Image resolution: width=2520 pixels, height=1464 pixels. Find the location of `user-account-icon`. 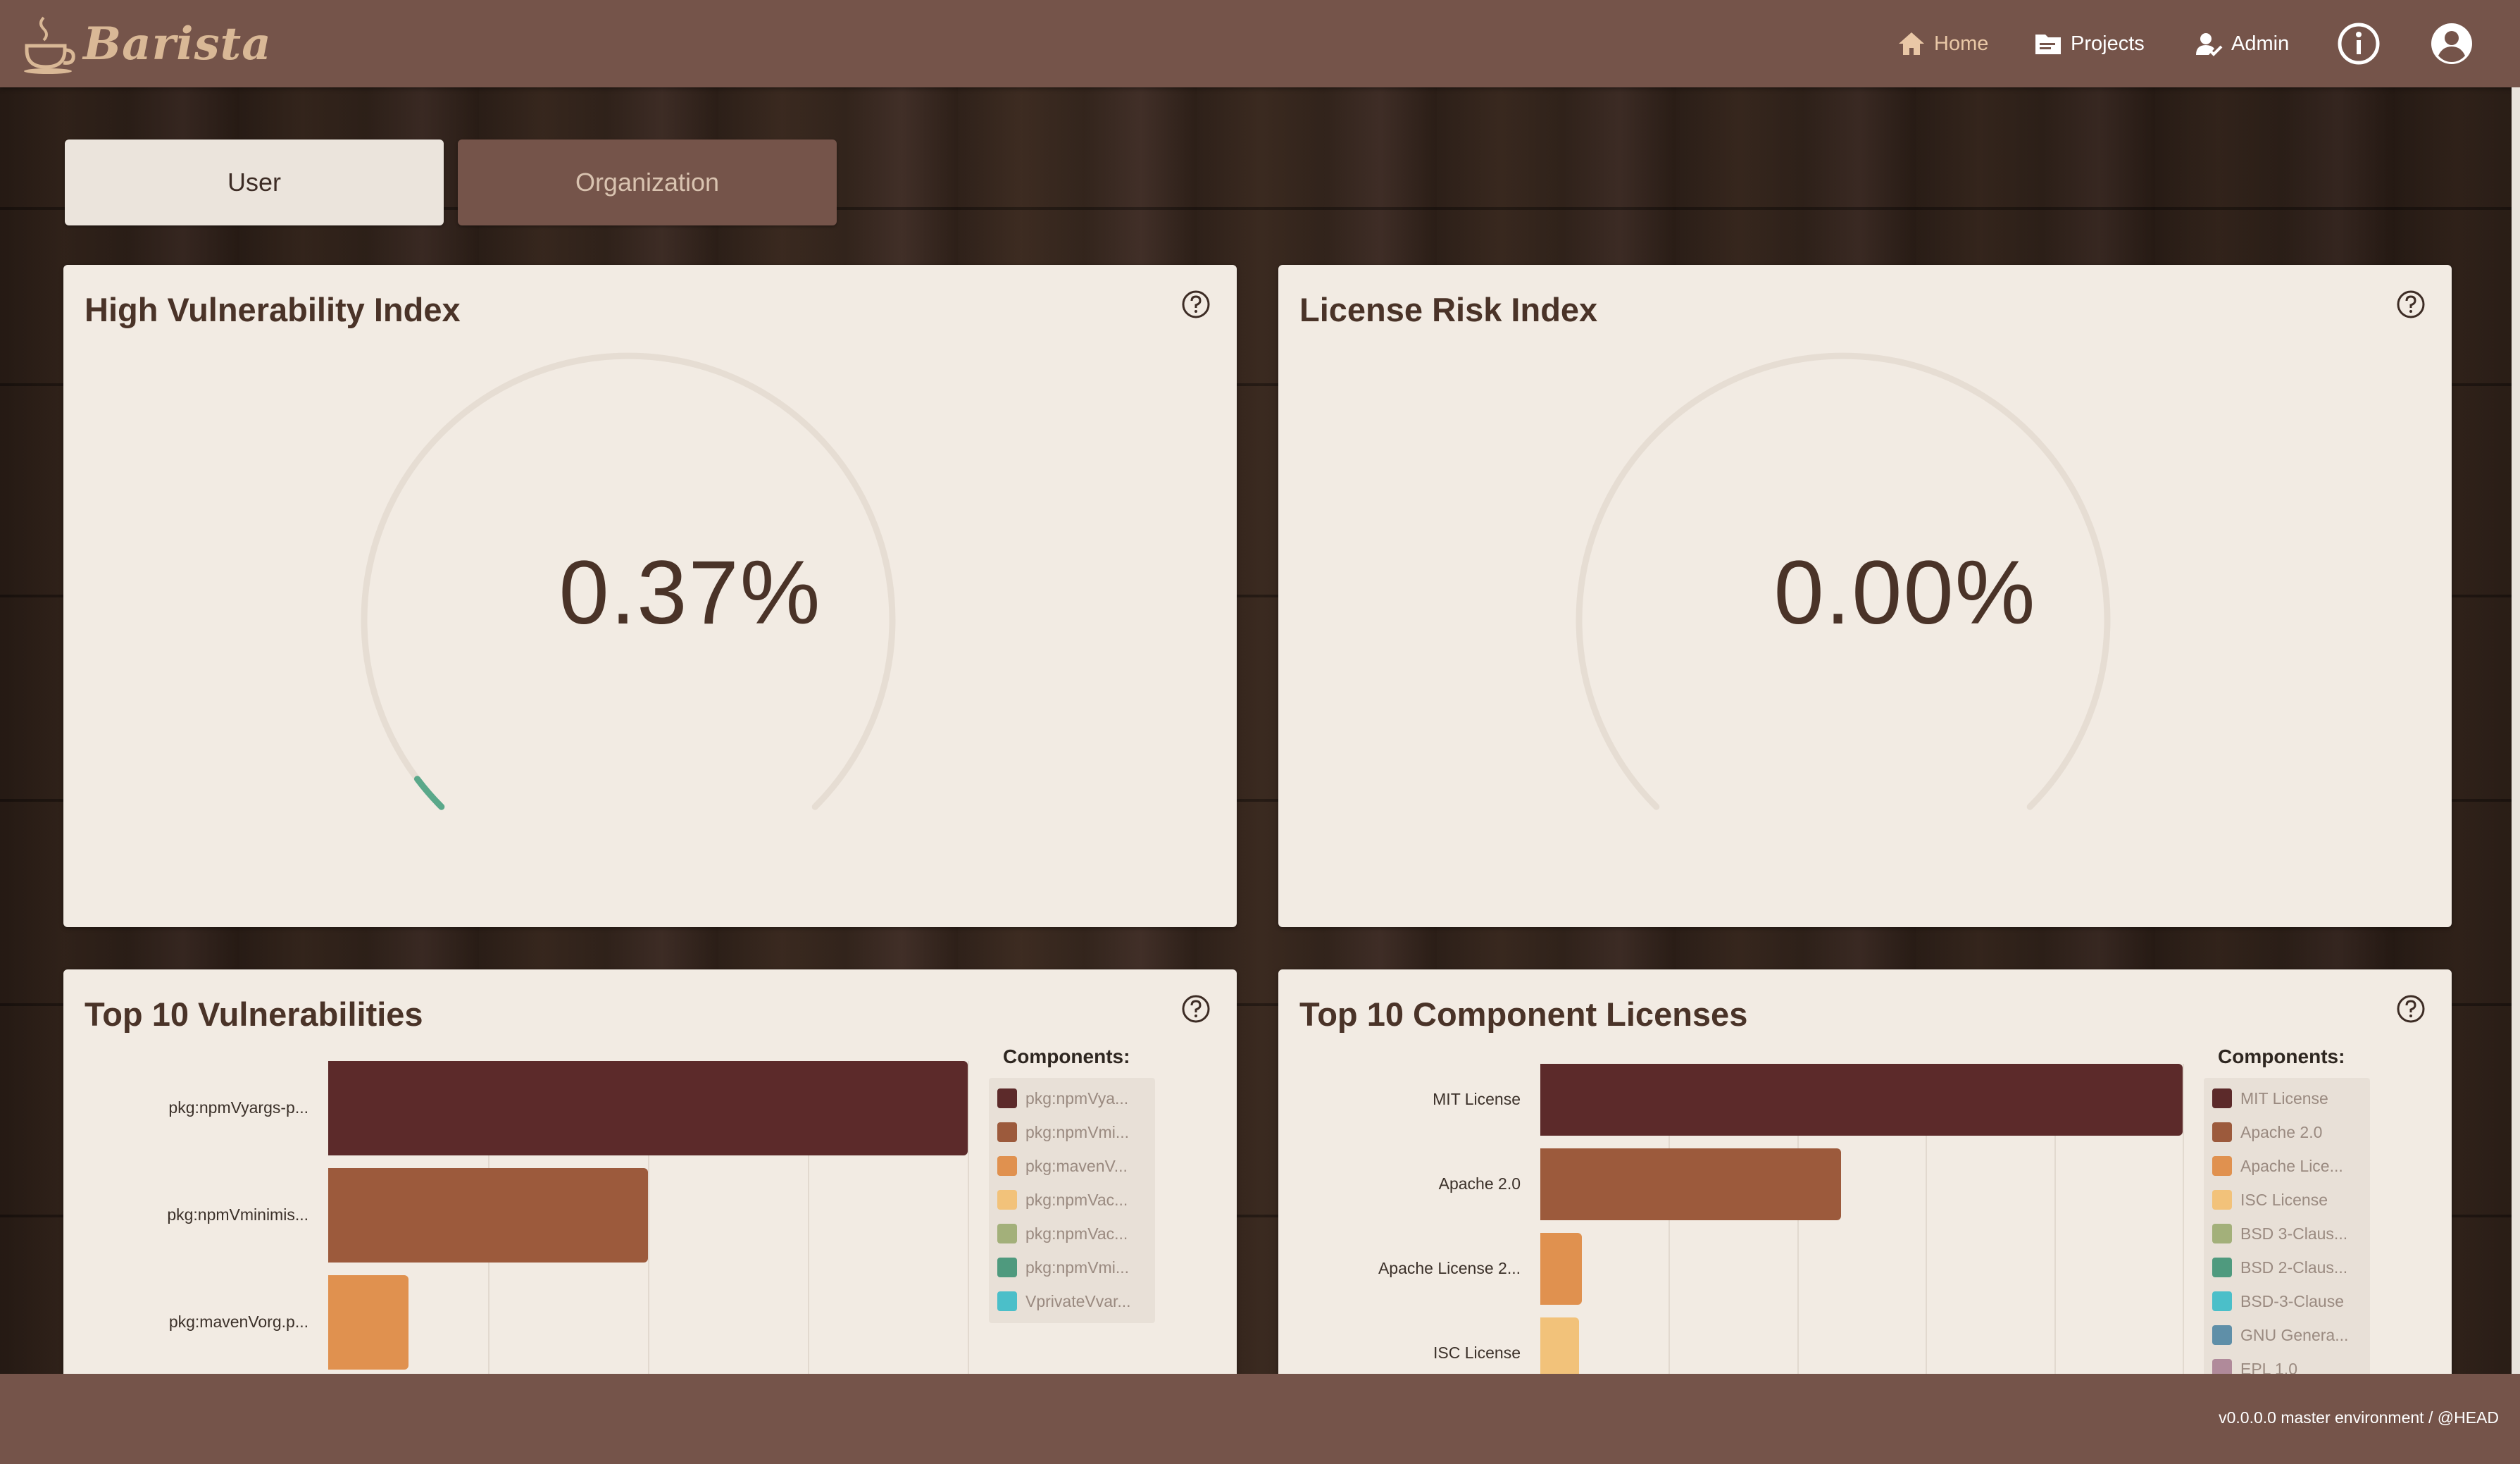

user-account-icon is located at coordinates (2452, 43).